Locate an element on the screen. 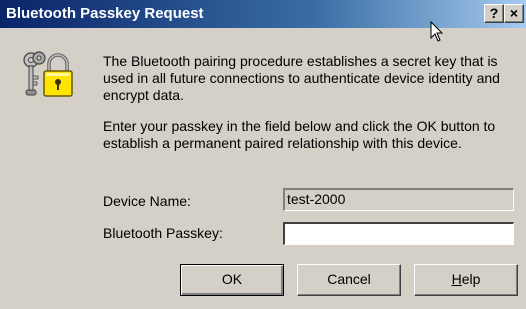  ok-button: OK is located at coordinates (232, 280).